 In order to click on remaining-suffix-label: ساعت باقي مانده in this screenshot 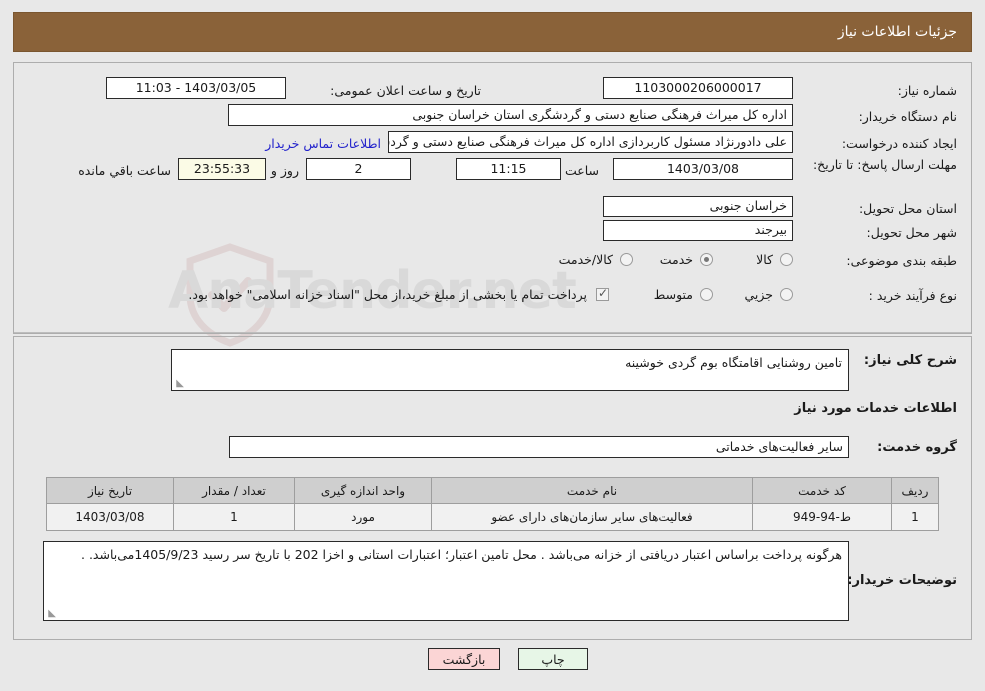, I will do `click(124, 170)`.